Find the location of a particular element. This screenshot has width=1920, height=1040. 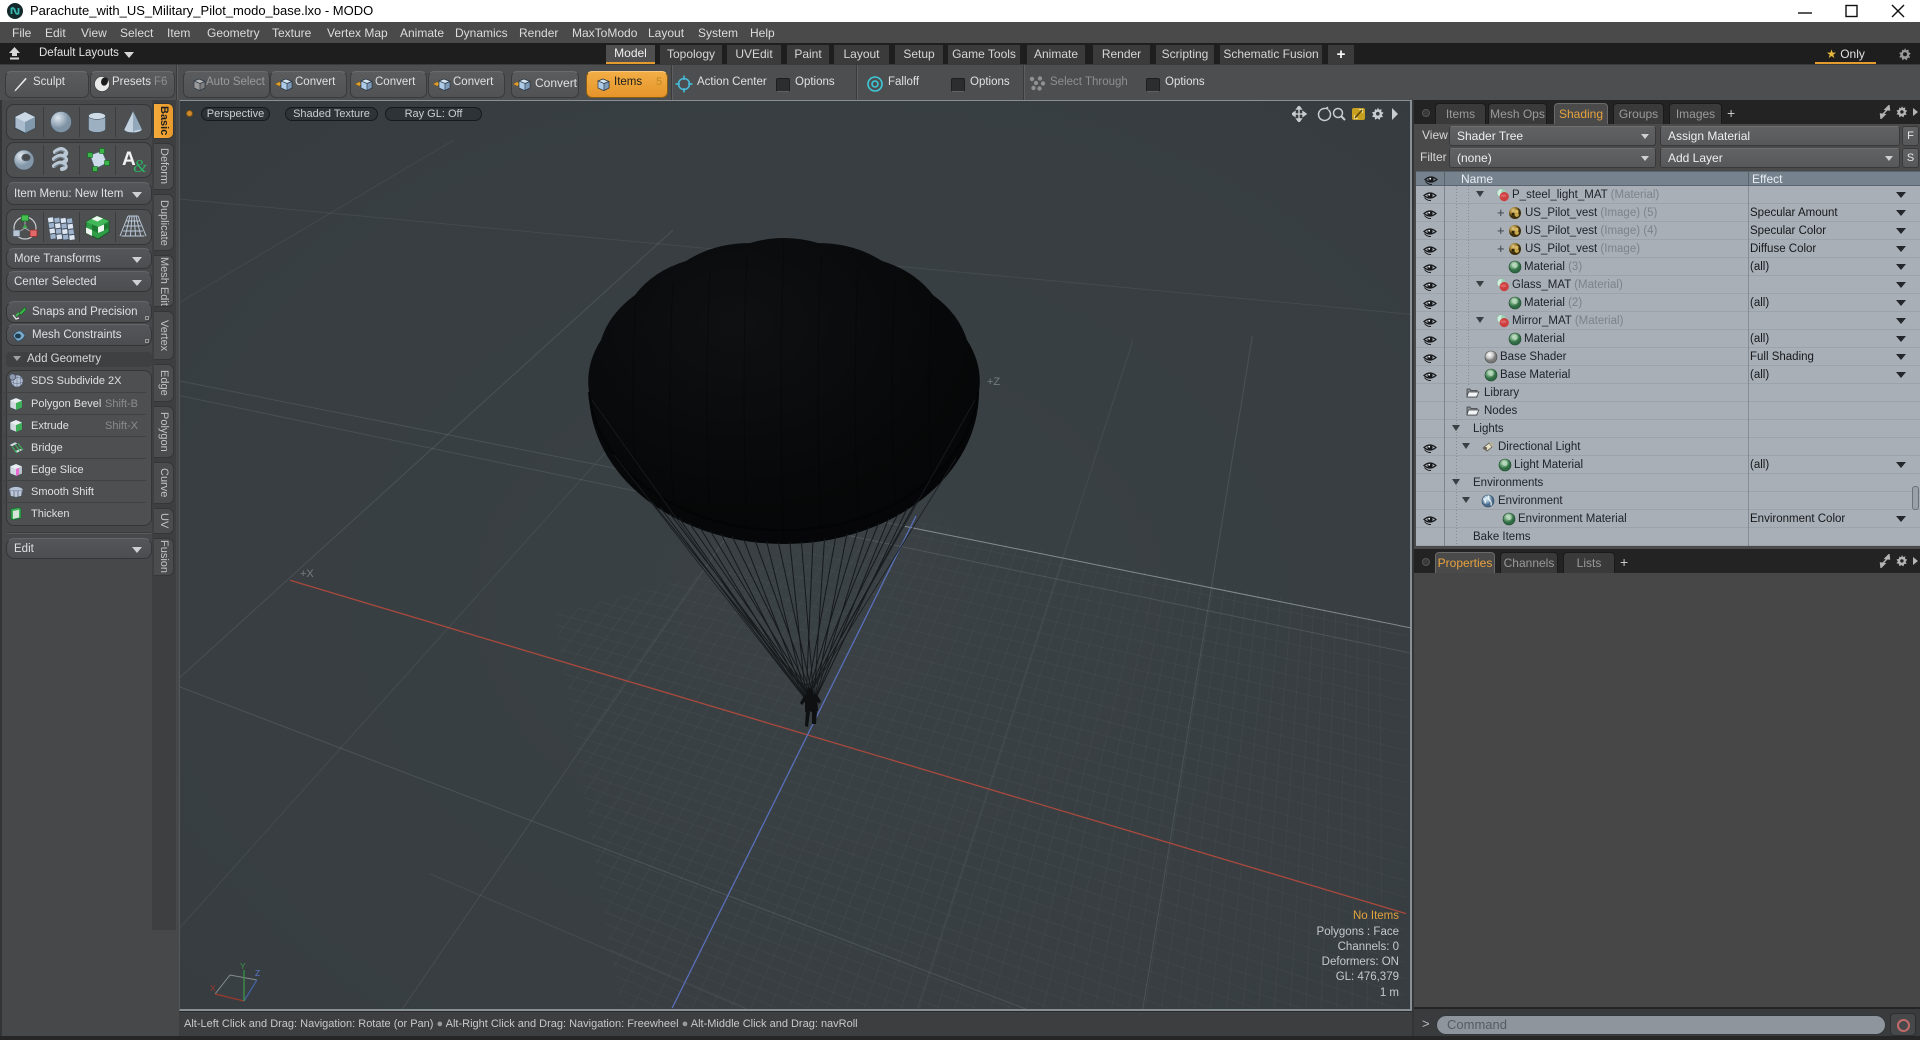

svg-text: Z is located at coordinates (257, 973).